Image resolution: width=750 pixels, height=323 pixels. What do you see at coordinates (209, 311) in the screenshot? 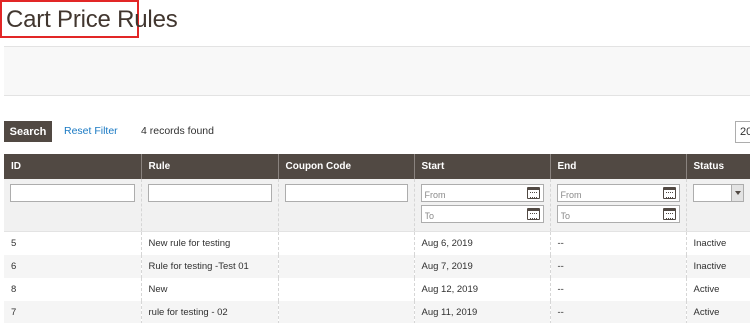
I see `cell-rule: rule for testing - 02` at bounding box center [209, 311].